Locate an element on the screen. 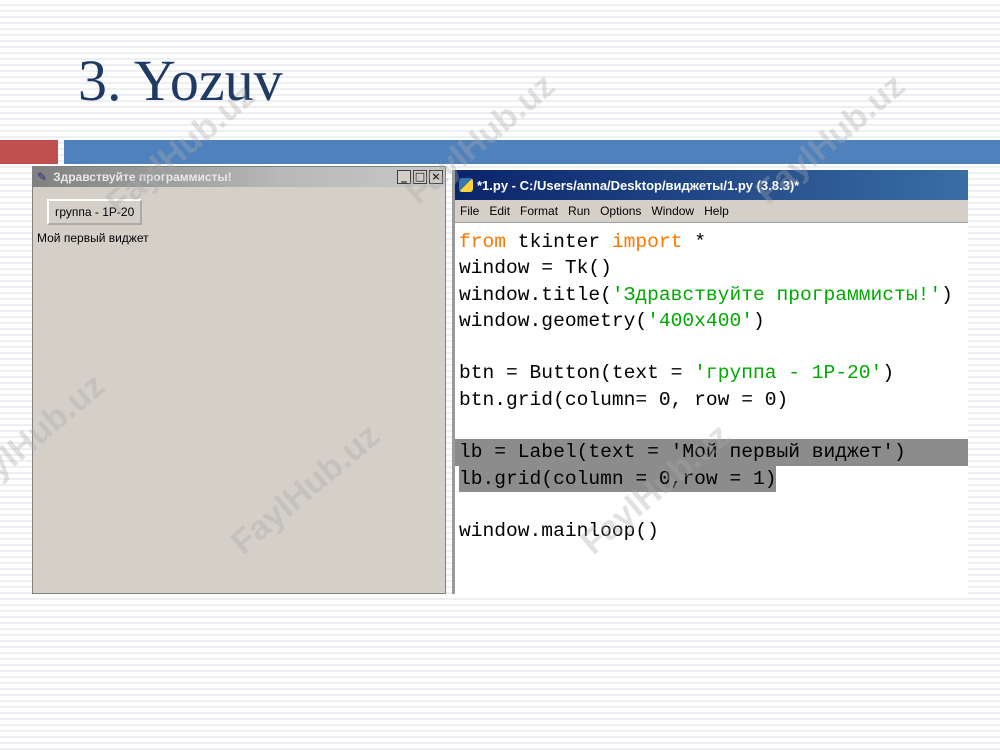 This screenshot has height=750, width=1000. code-line: btn = Button(text = 'группа - 1Р-20') is located at coordinates (677, 373).